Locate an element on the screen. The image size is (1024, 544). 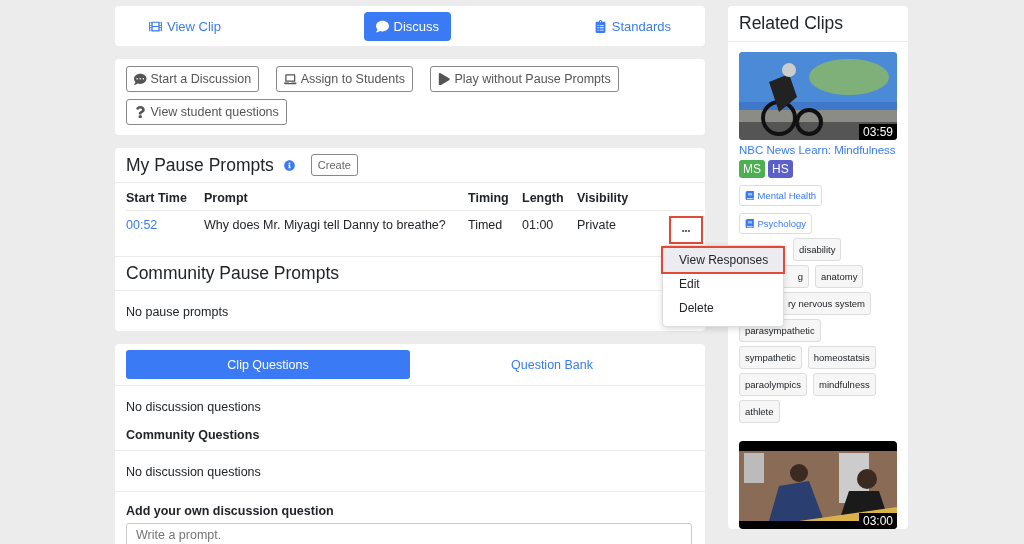
keyword-tag: athlete is located at coordinates (759, 411).